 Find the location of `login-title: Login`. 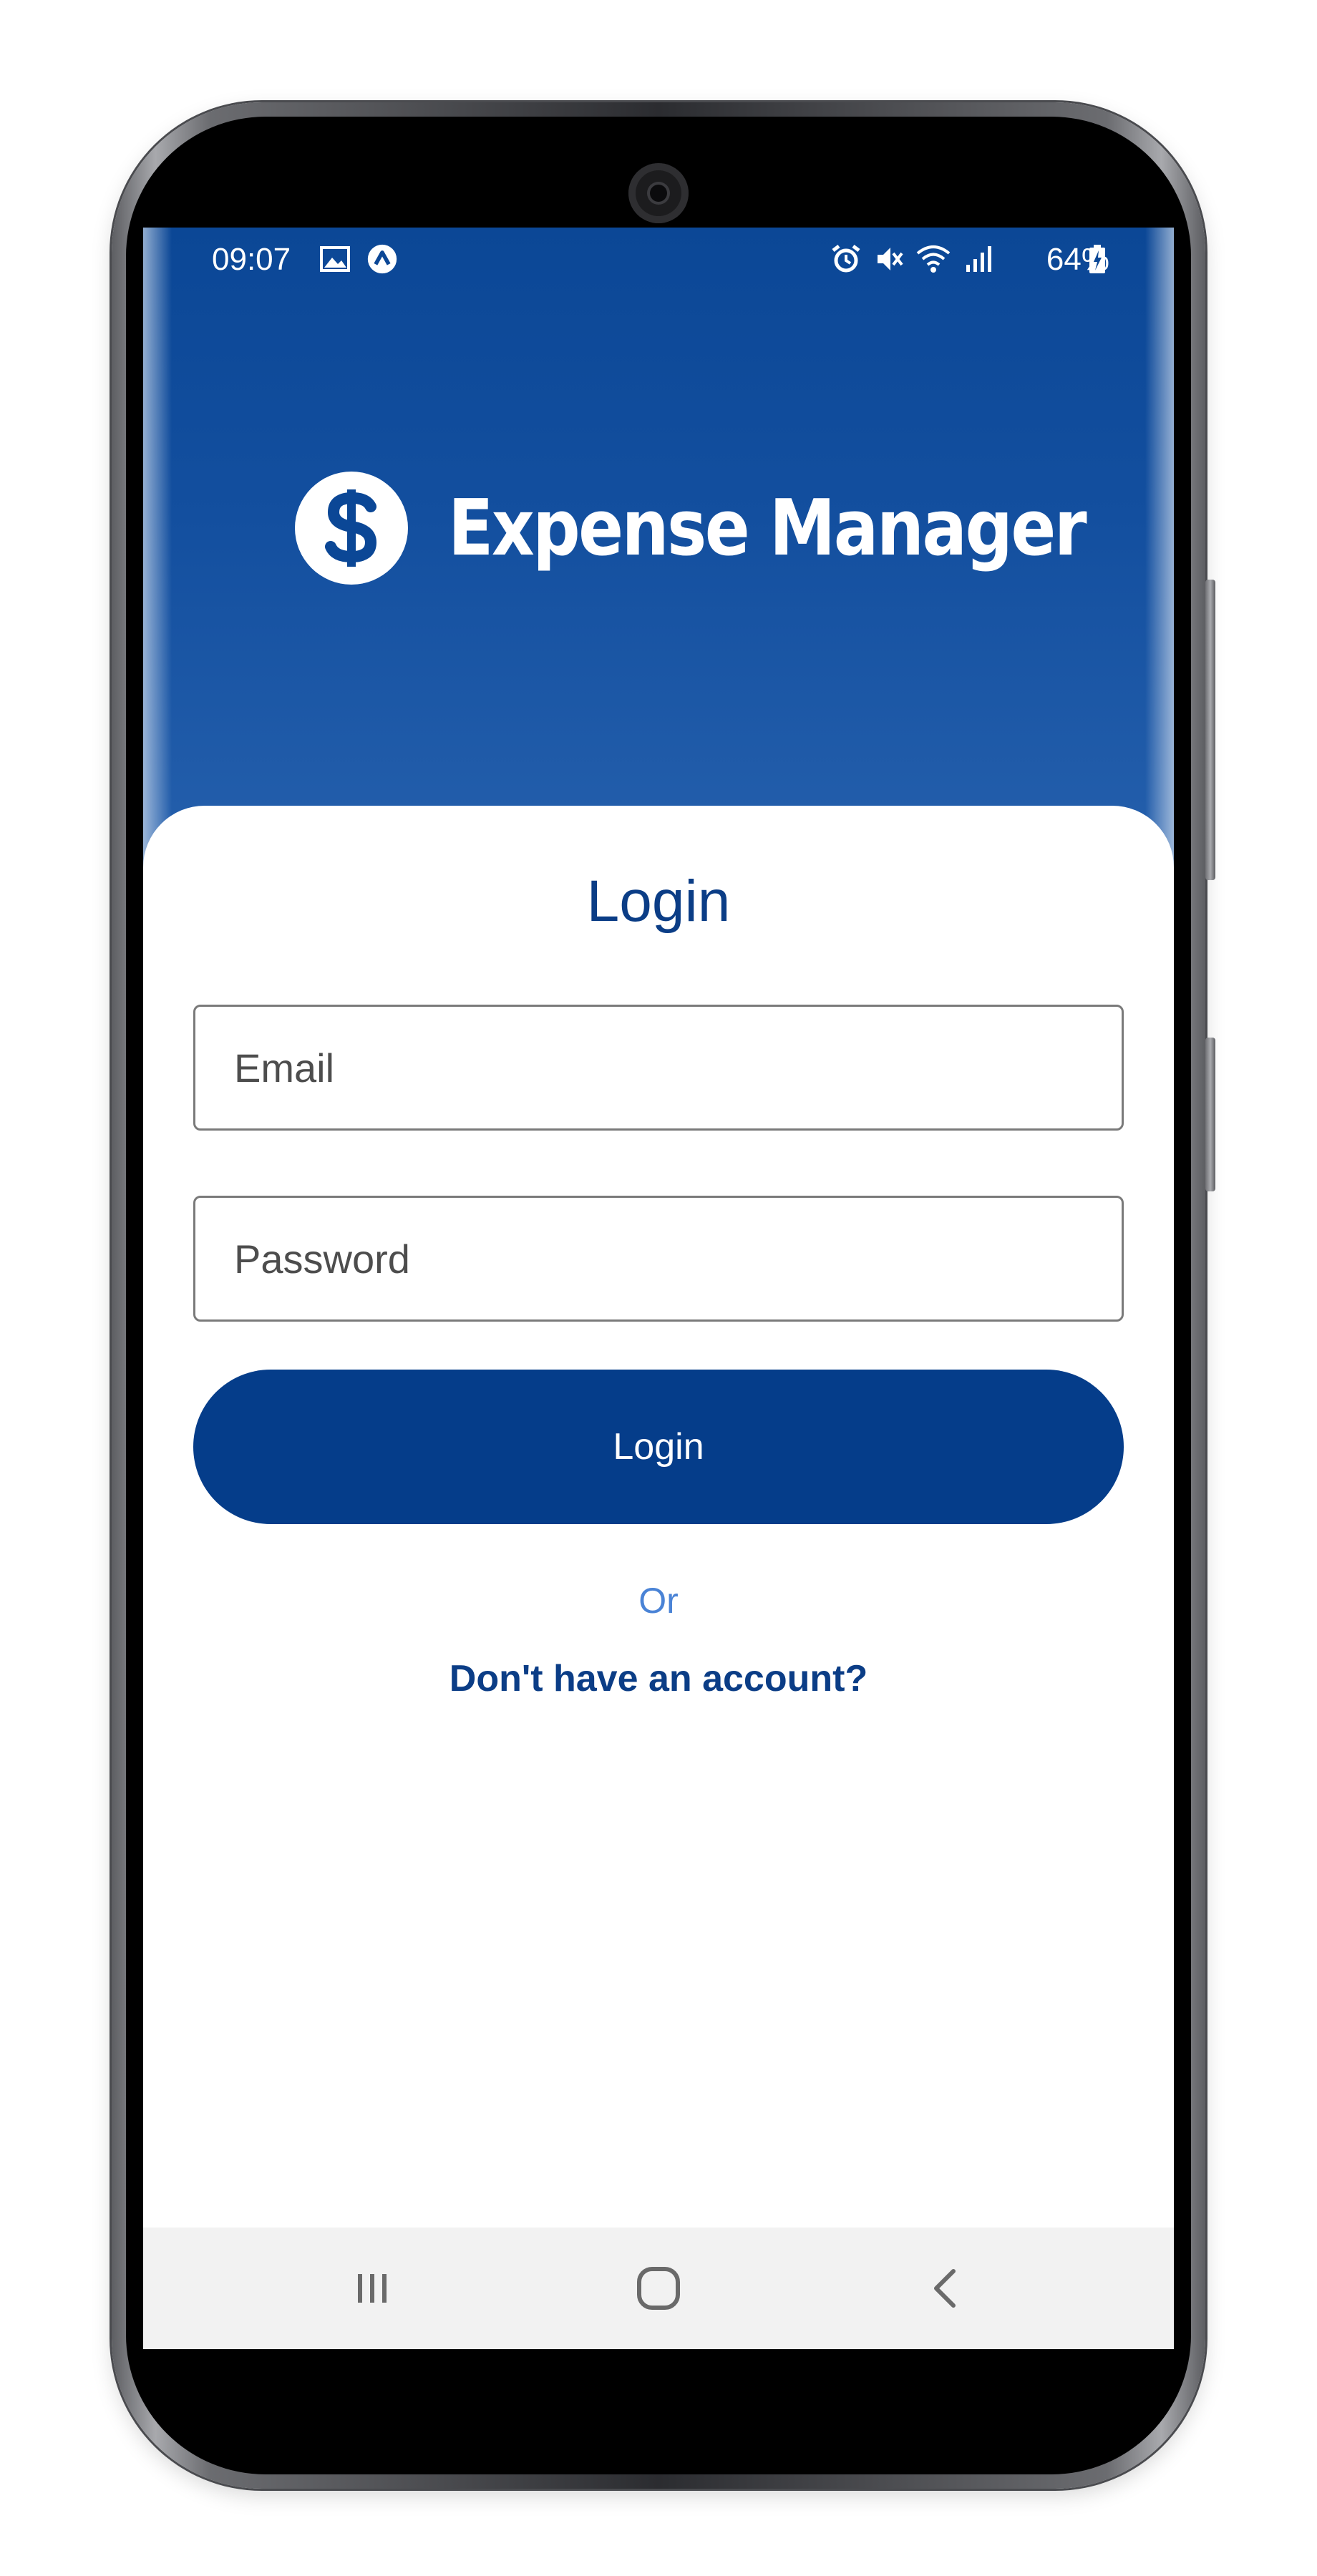

login-title: Login is located at coordinates (658, 901).